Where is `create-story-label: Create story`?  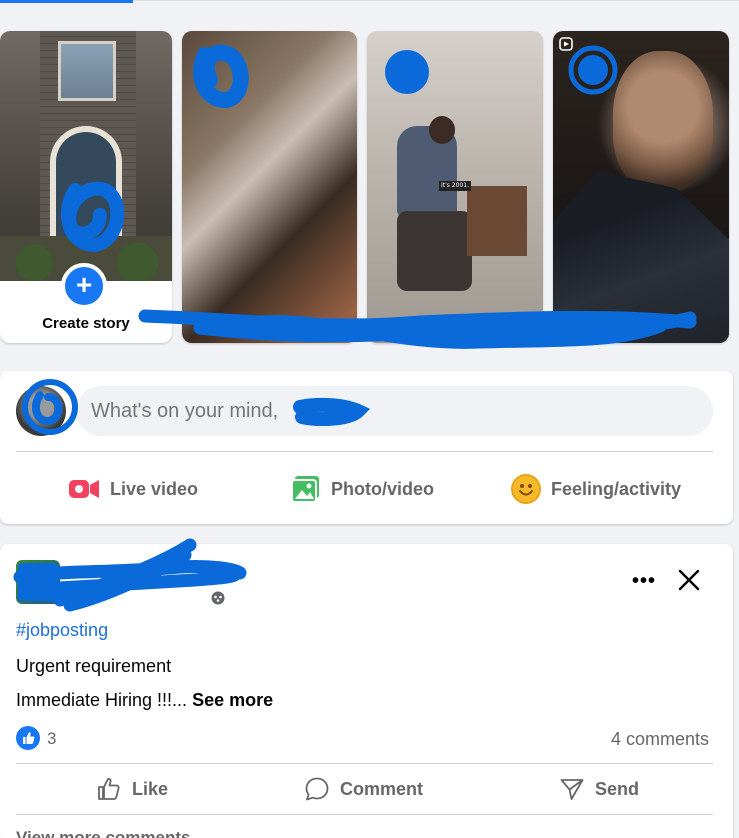 create-story-label: Create story is located at coordinates (86, 323).